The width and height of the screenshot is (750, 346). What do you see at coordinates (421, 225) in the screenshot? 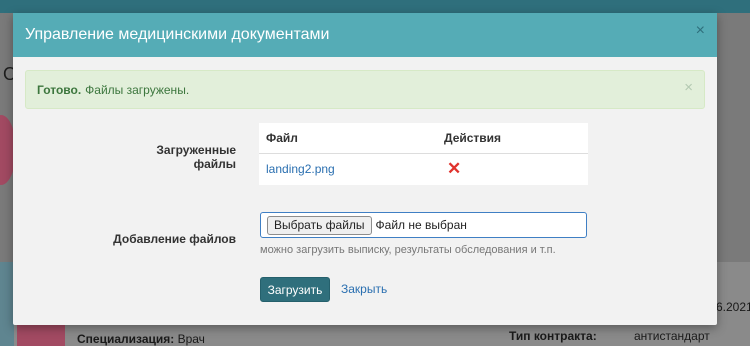
I see `file-input-status: Файл не выбран` at bounding box center [421, 225].